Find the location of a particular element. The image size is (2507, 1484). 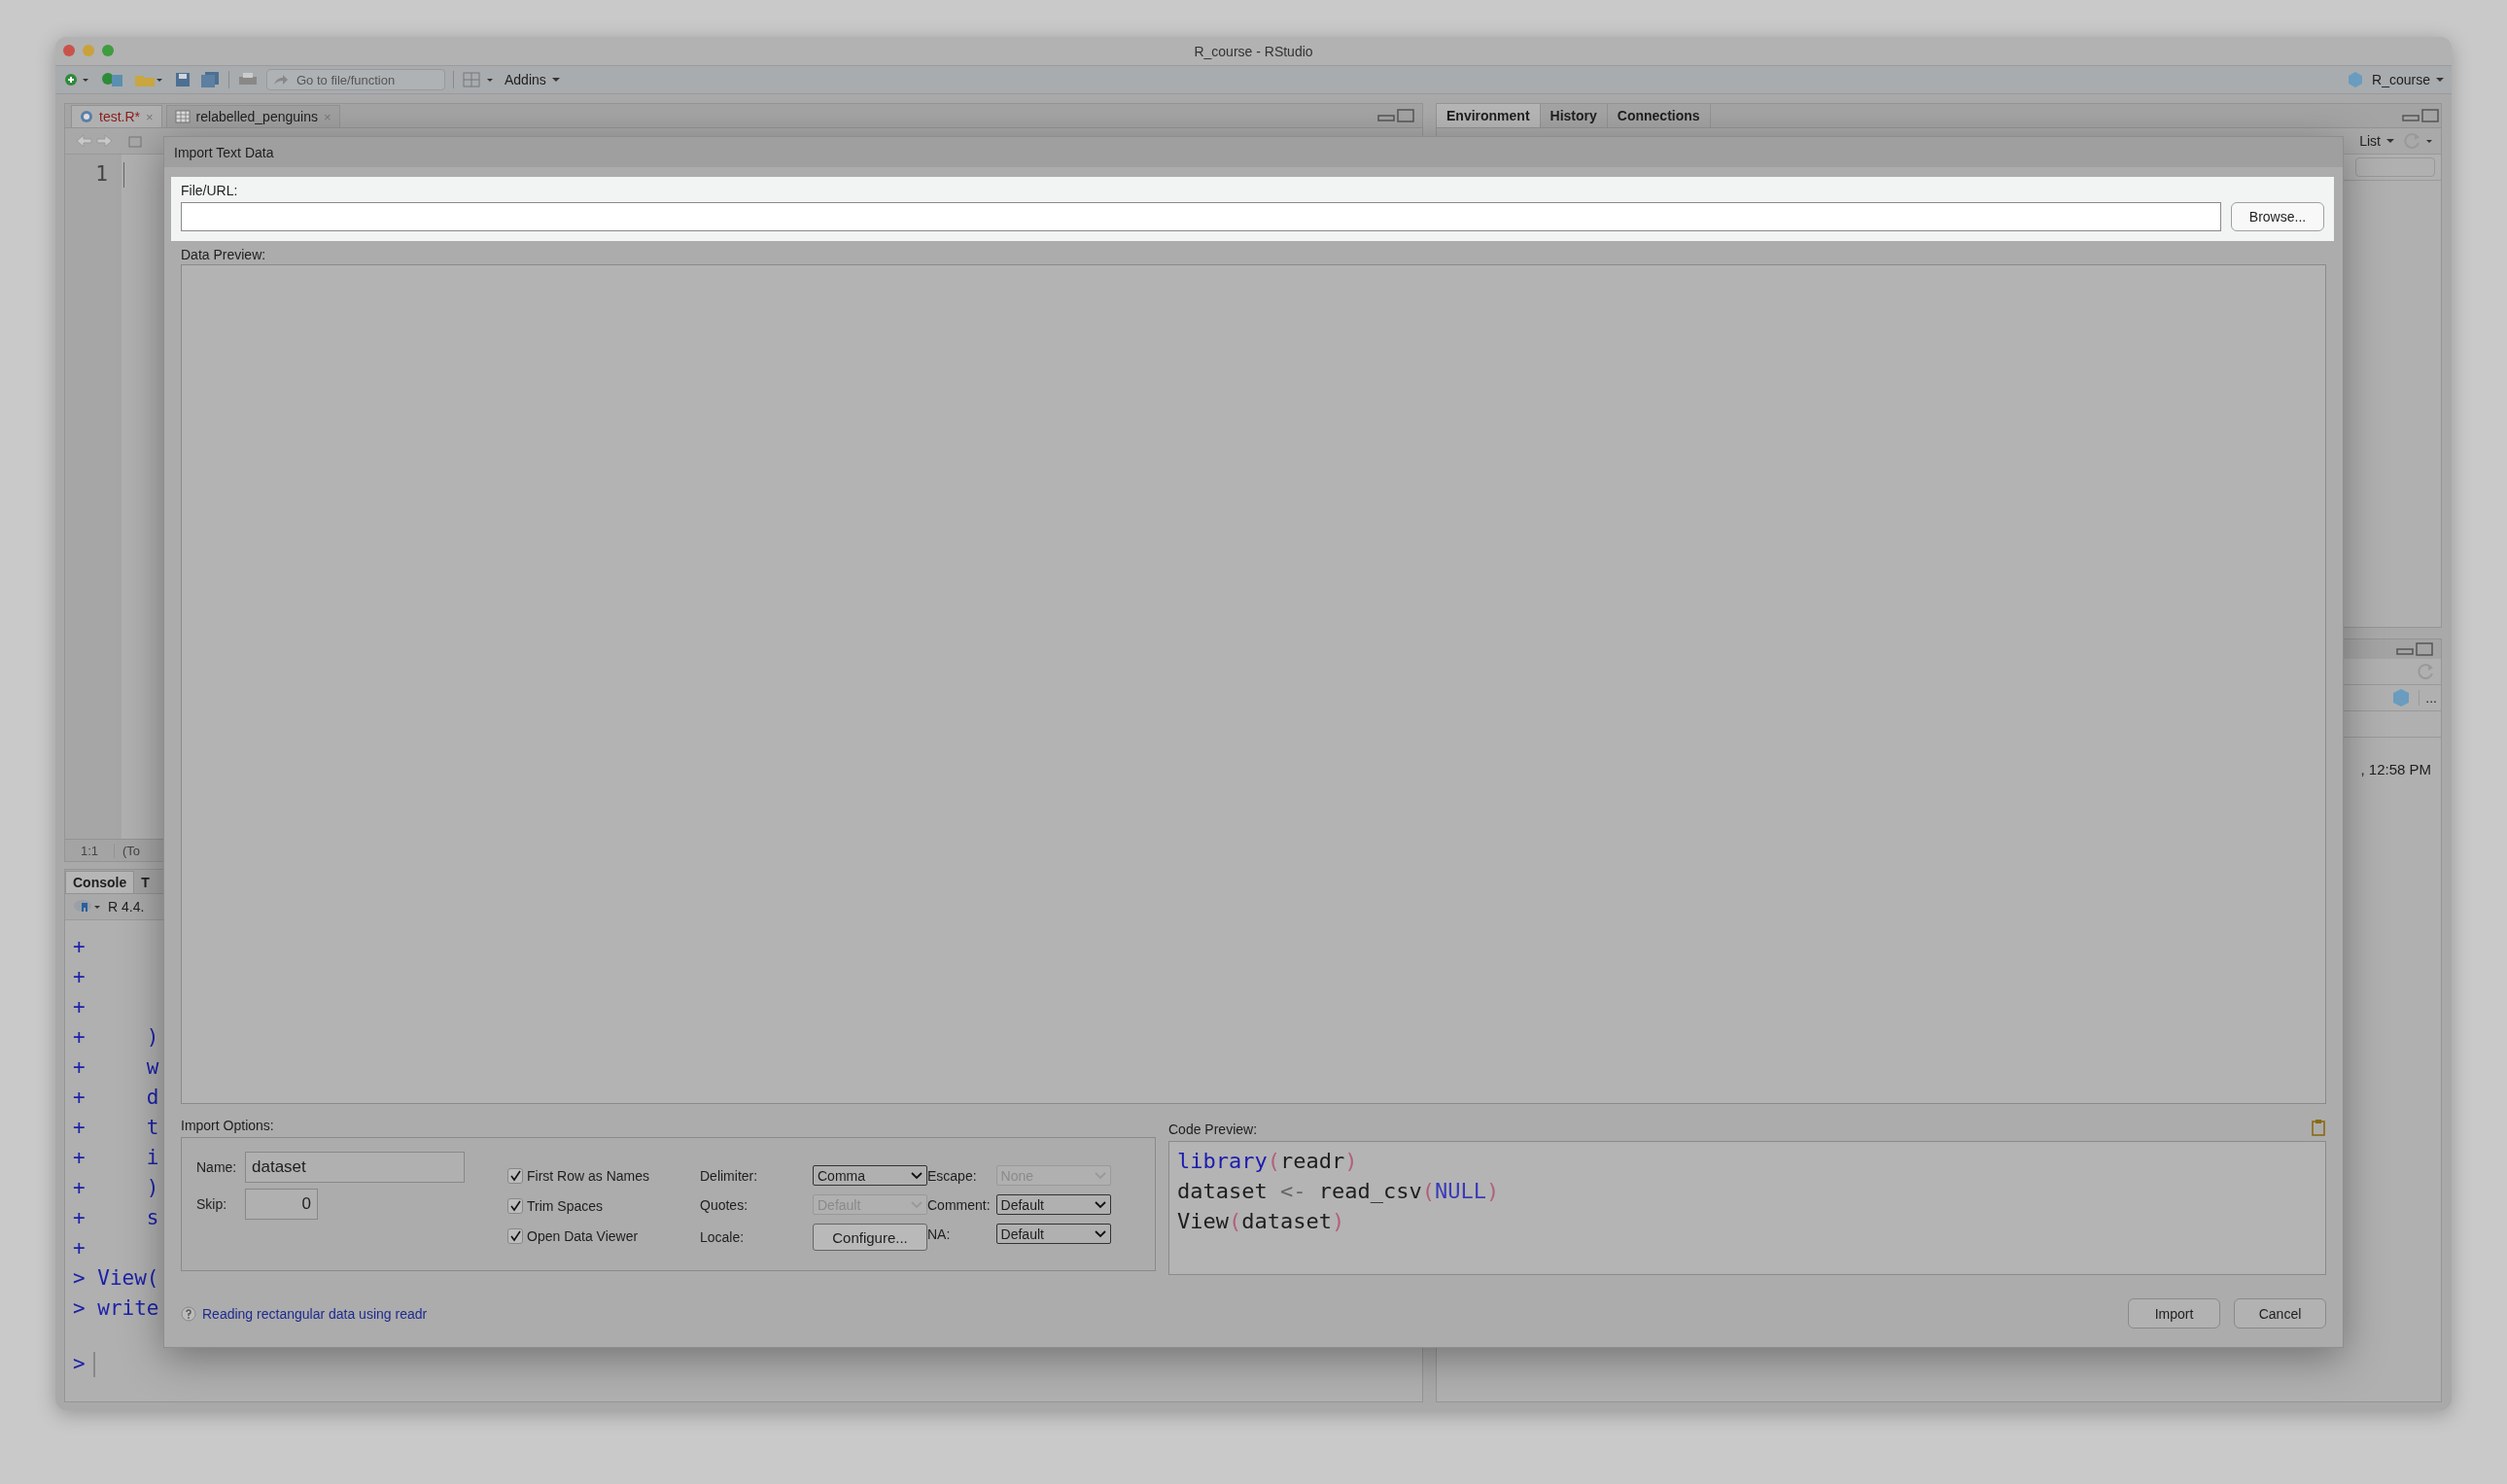

field-label: Skip: is located at coordinates (212, 1204).